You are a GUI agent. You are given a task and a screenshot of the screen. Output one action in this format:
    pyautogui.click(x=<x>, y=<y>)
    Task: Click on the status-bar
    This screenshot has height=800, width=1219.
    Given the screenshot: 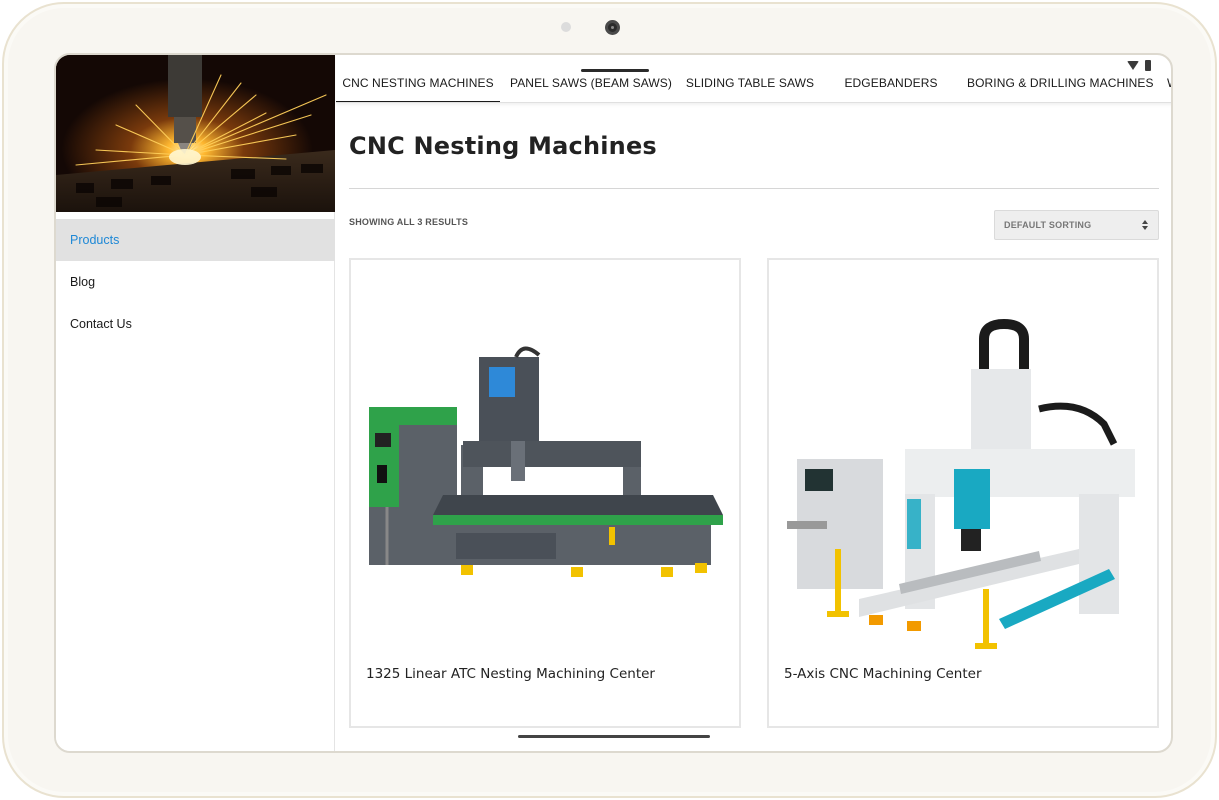 What is the action you would take?
    pyautogui.click(x=1139, y=65)
    